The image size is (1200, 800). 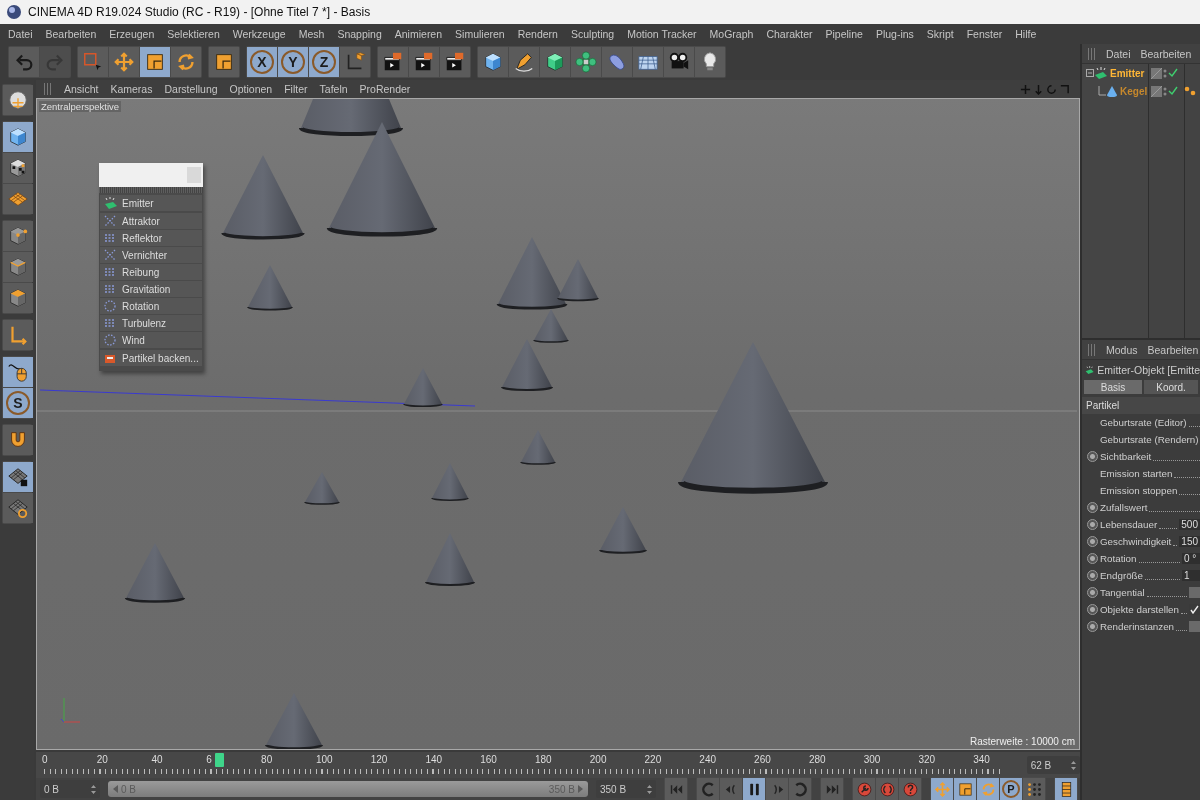 What do you see at coordinates (131, 89) in the screenshot?
I see `view-menu-item: Kameras` at bounding box center [131, 89].